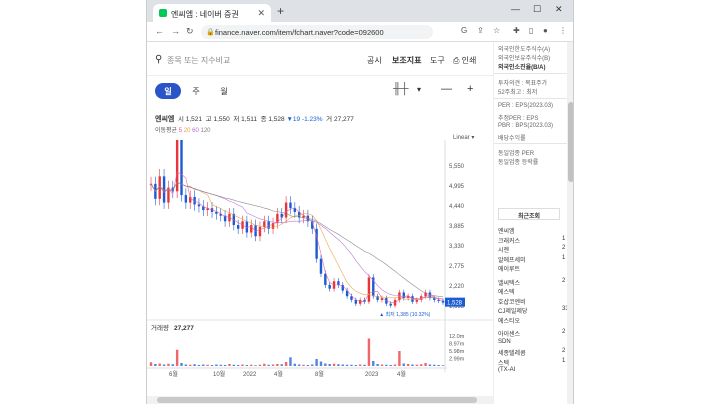 The image size is (720, 404). What do you see at coordinates (506, 291) in the screenshot?
I see `recent-item-name: 에스텍` at bounding box center [506, 291].